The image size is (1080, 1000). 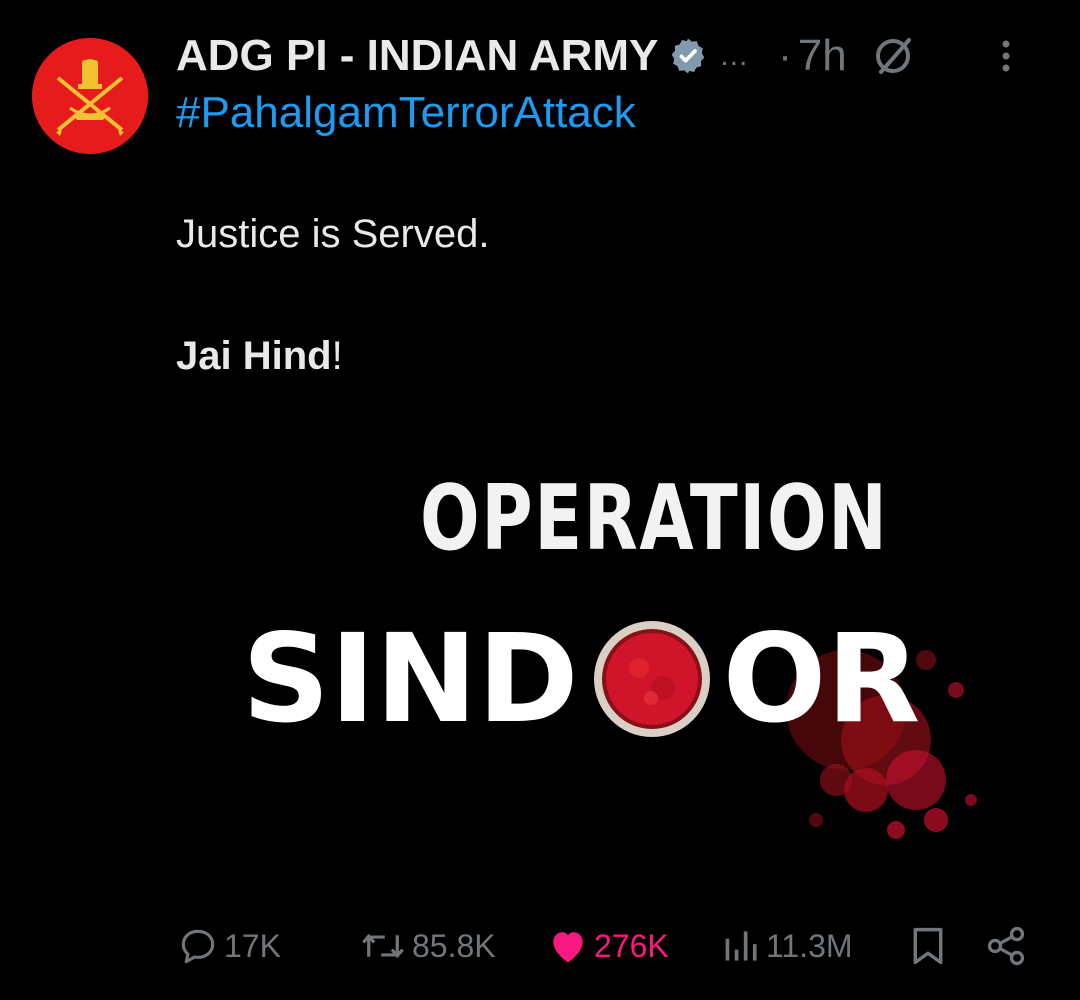 I want to click on bookmark-button, so click(x=928, y=946).